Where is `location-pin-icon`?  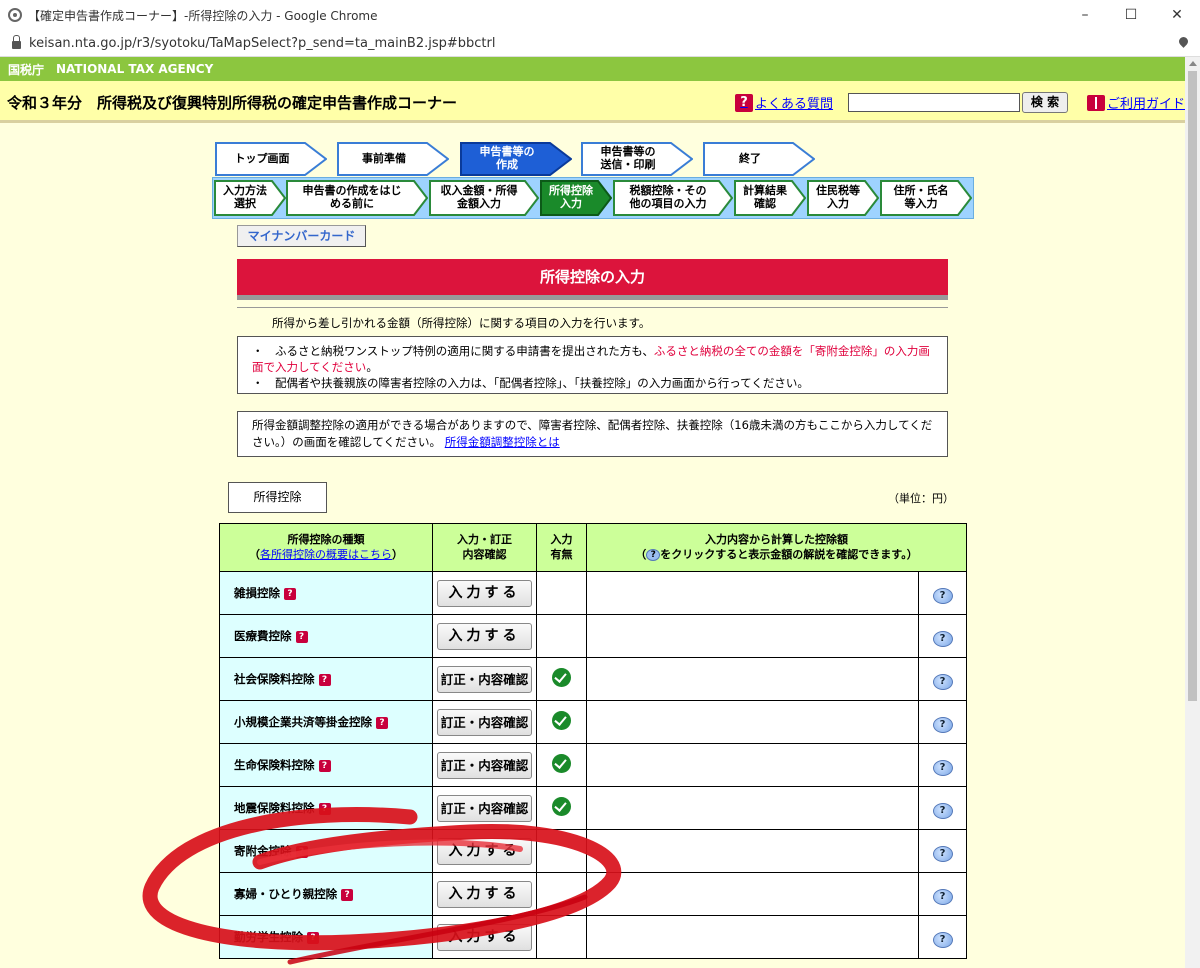
location-pin-icon is located at coordinates (1183, 41).